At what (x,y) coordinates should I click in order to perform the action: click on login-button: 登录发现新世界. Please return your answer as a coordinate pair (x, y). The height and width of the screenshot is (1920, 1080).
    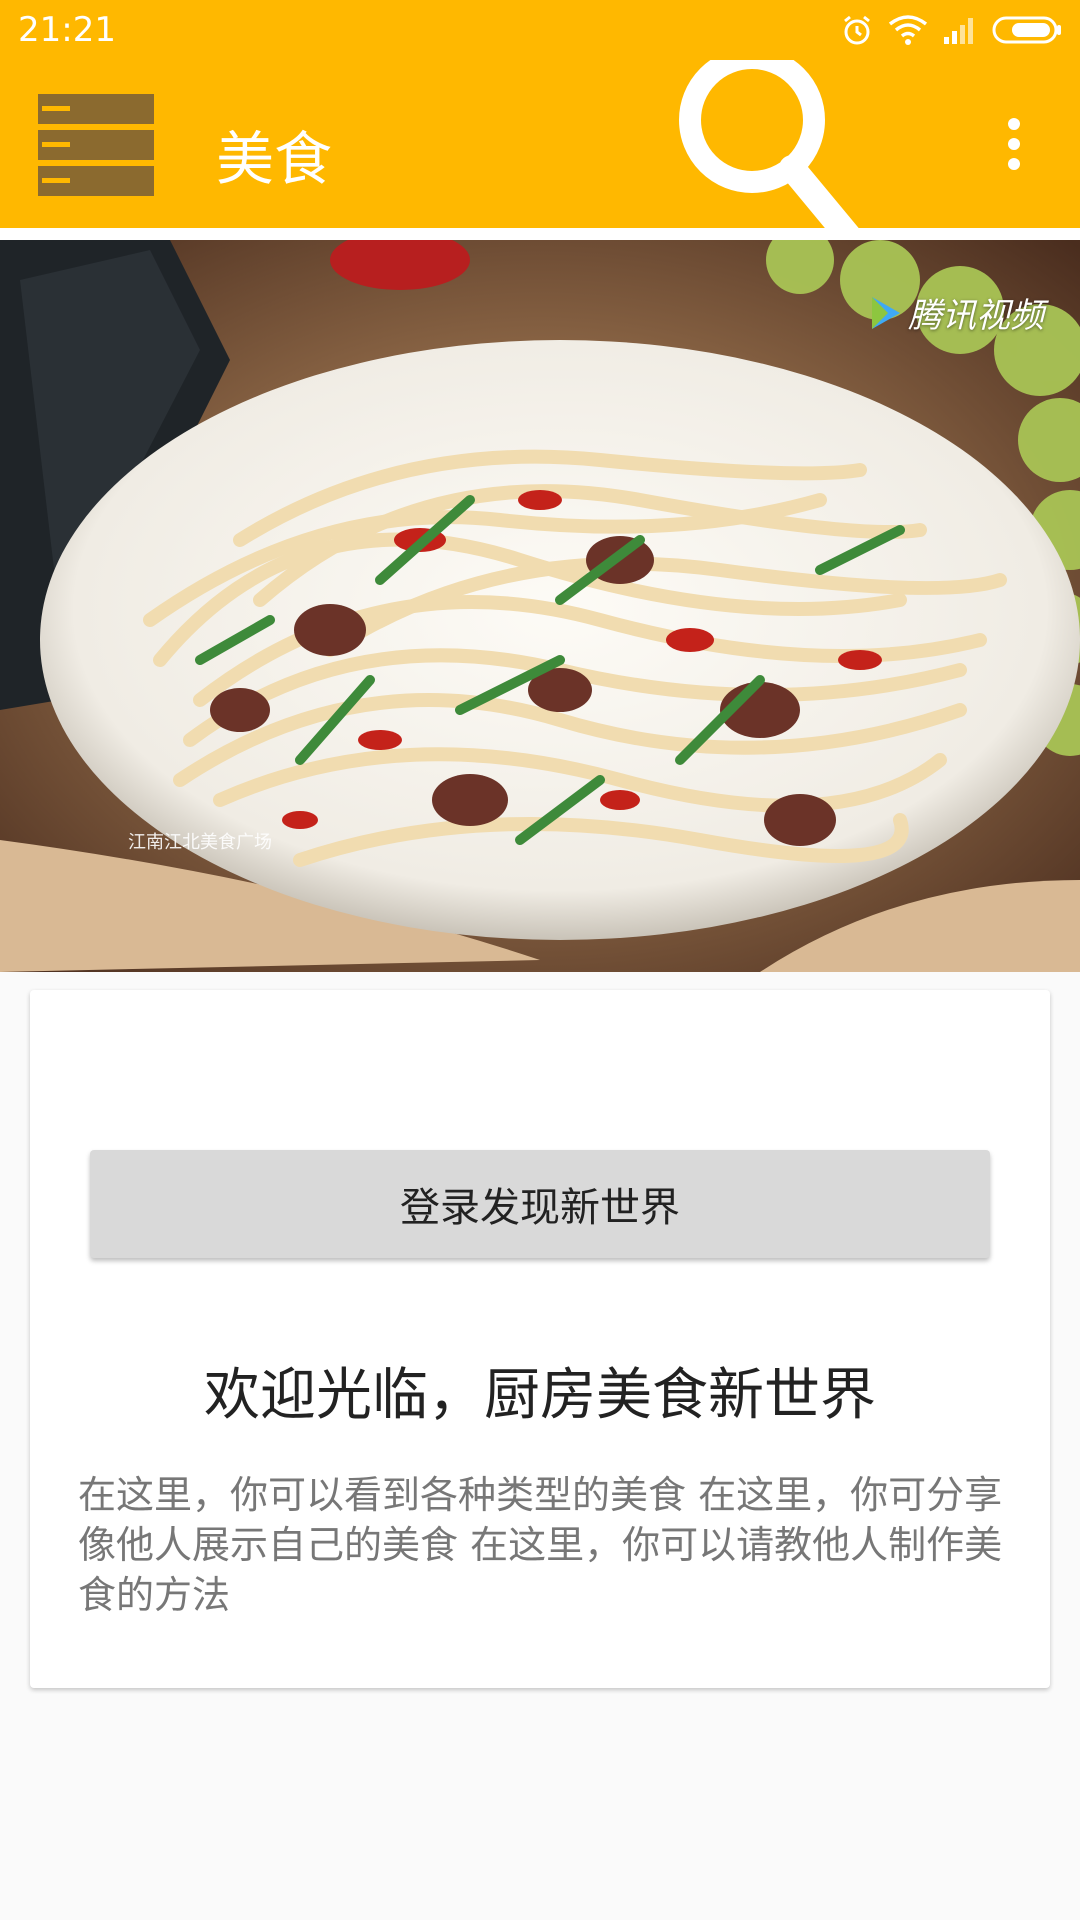
    Looking at the image, I should click on (540, 1204).